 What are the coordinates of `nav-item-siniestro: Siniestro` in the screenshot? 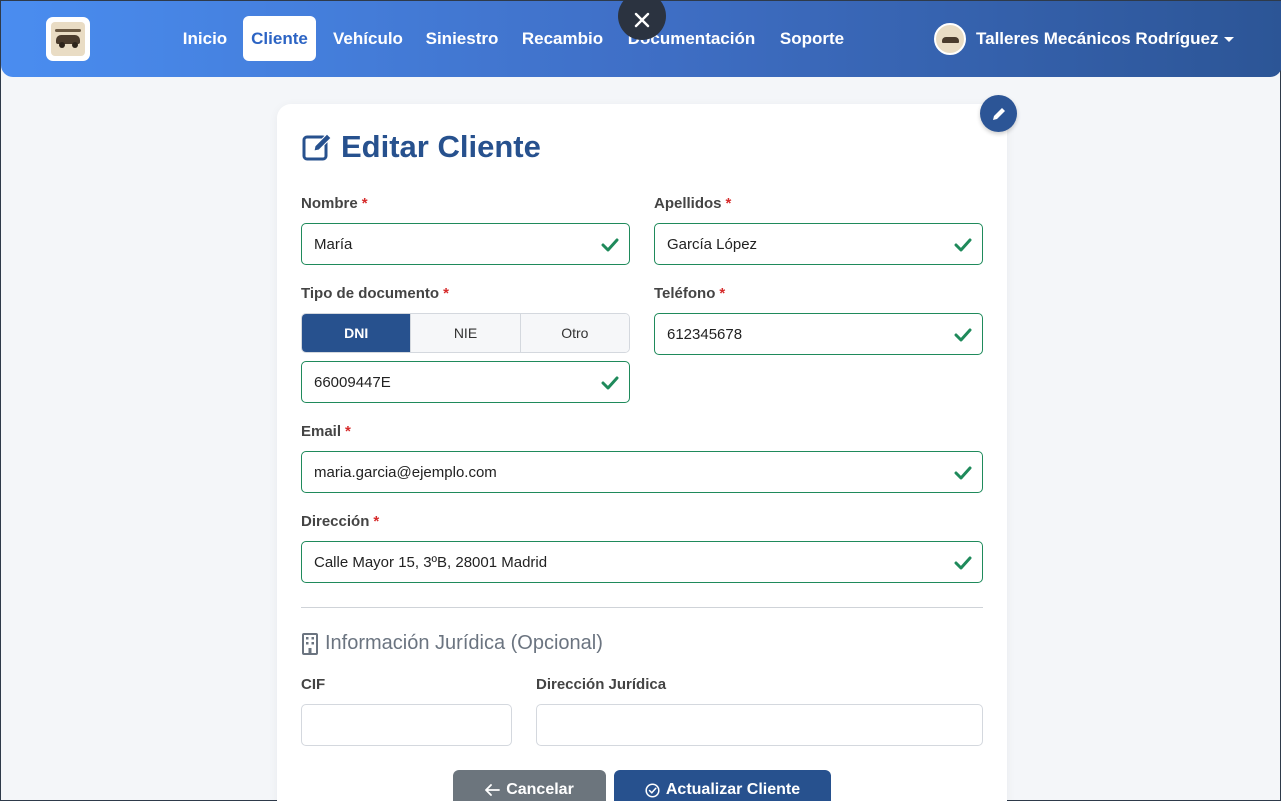 It's located at (462, 38).